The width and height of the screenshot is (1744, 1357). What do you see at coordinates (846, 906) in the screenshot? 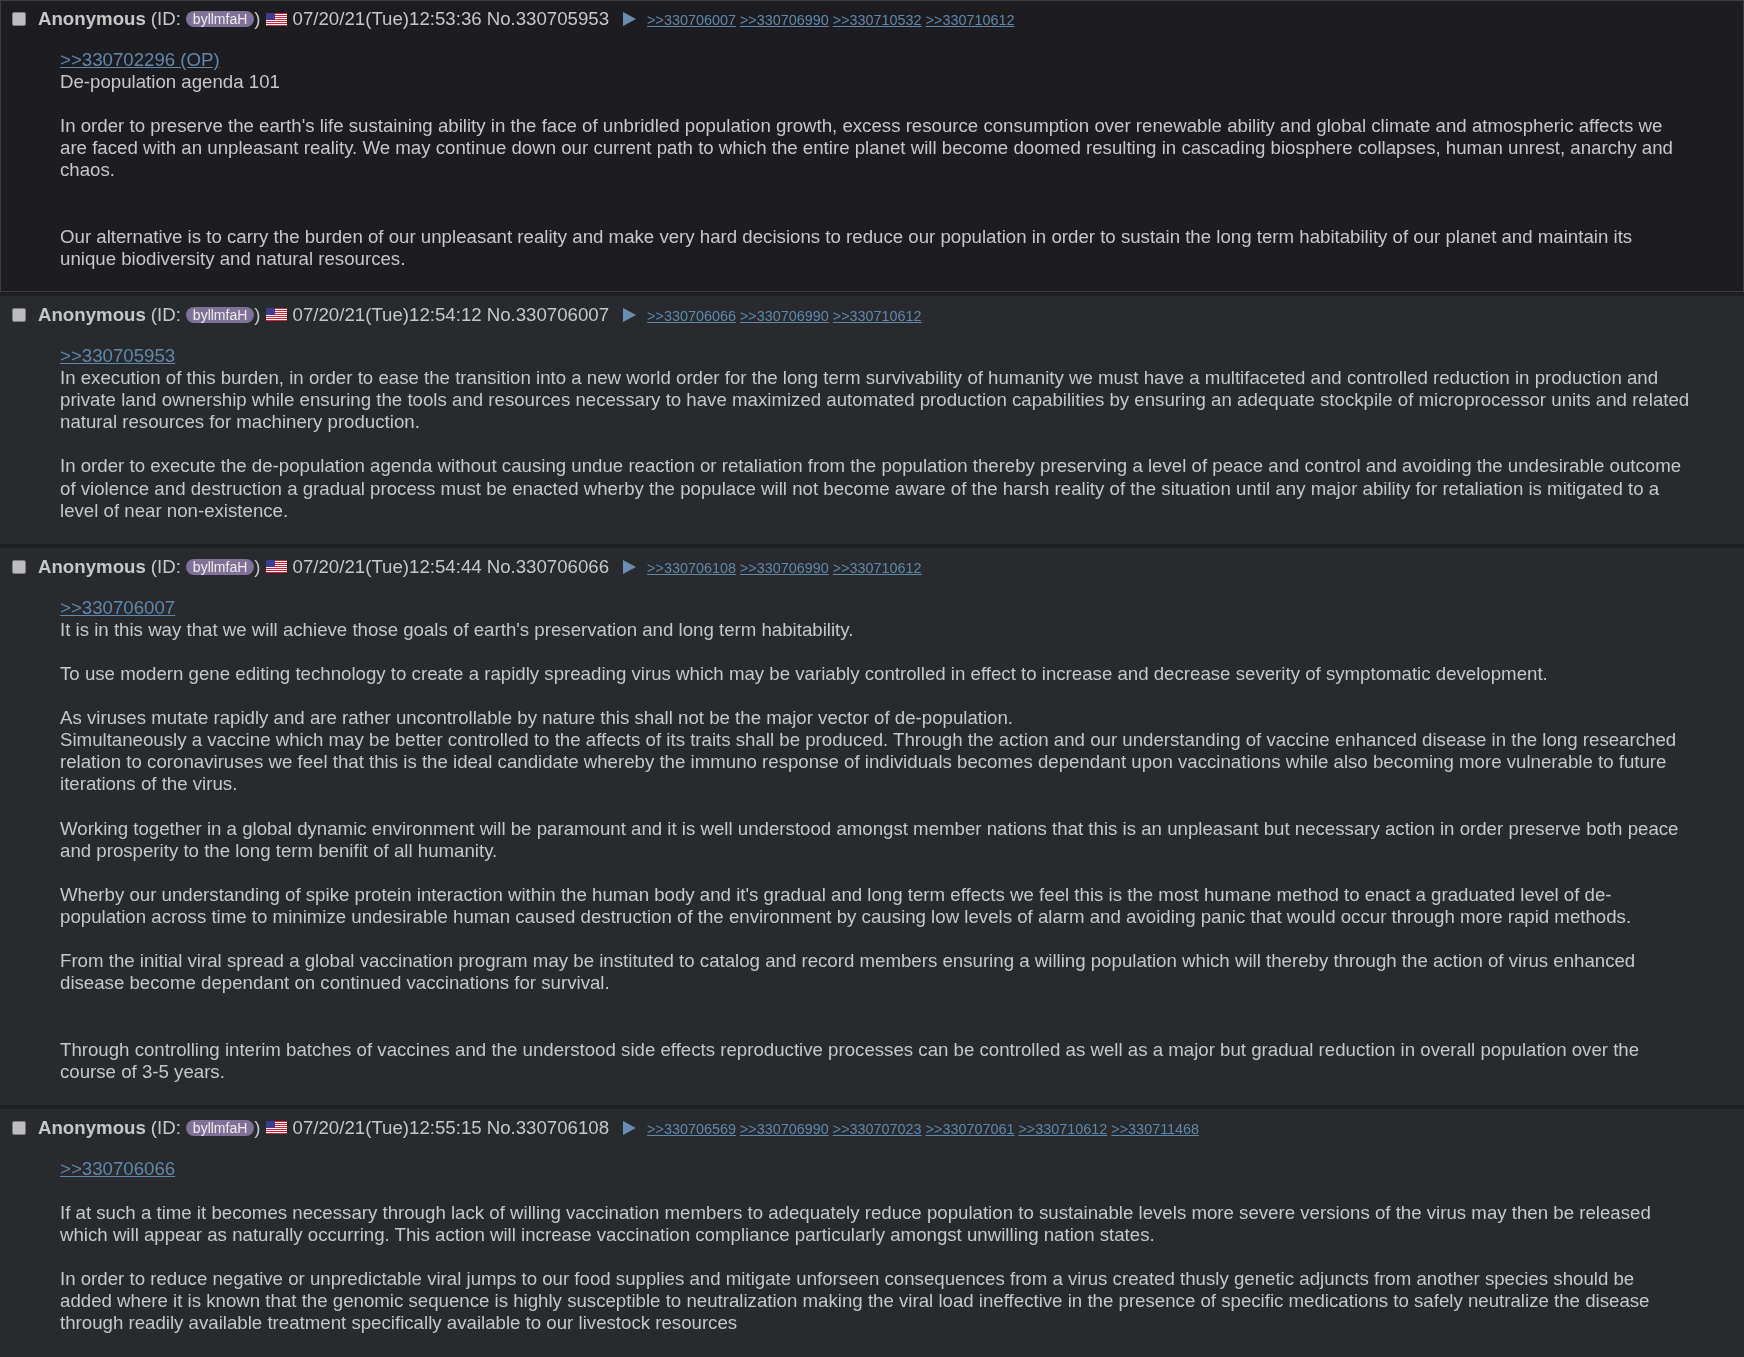
I see `comment-text: Wherby our understanding of spike protein interaction within the human body and it's gradual and long term effects we feel this is the most humane method to enact a graduated level of de-population across time to minimize undesirable human caused destruction of the environment by causing low levels of alarm and avoiding panic that would occur through more rapid methods.` at bounding box center [846, 906].